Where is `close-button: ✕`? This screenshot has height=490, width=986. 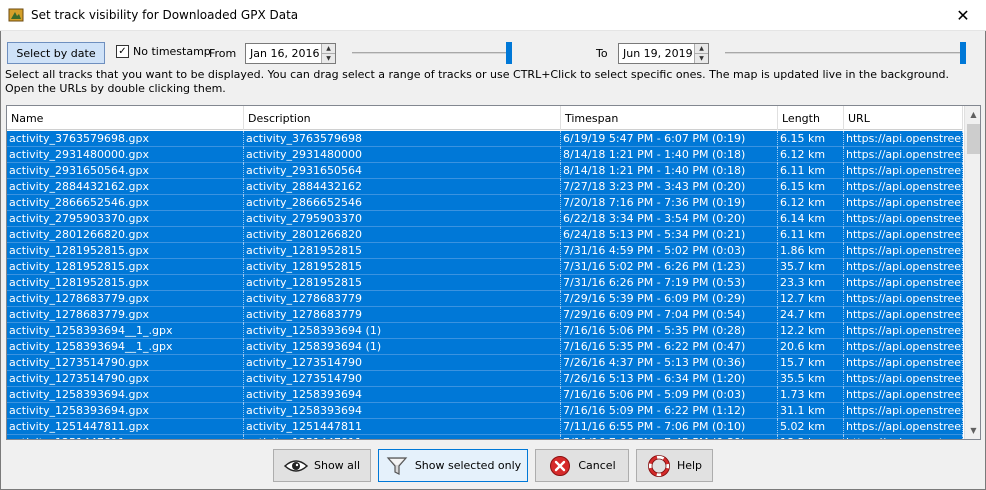
close-button: ✕ is located at coordinates (963, 15).